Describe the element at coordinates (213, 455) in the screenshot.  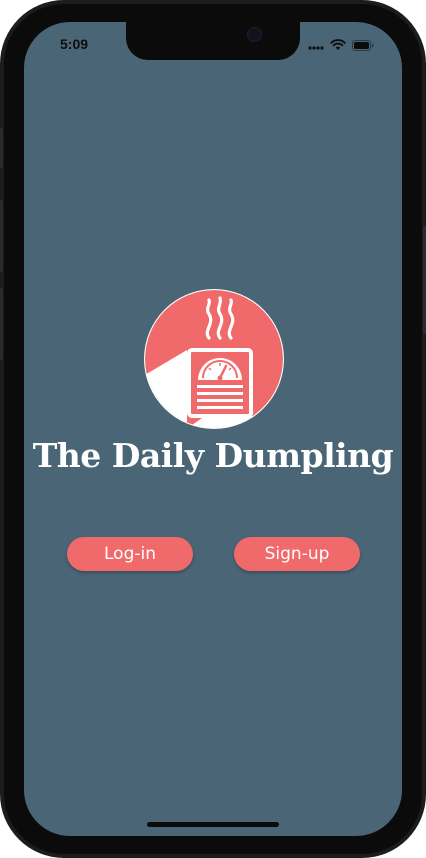
I see `app-title: The Daily Dumpling` at that location.